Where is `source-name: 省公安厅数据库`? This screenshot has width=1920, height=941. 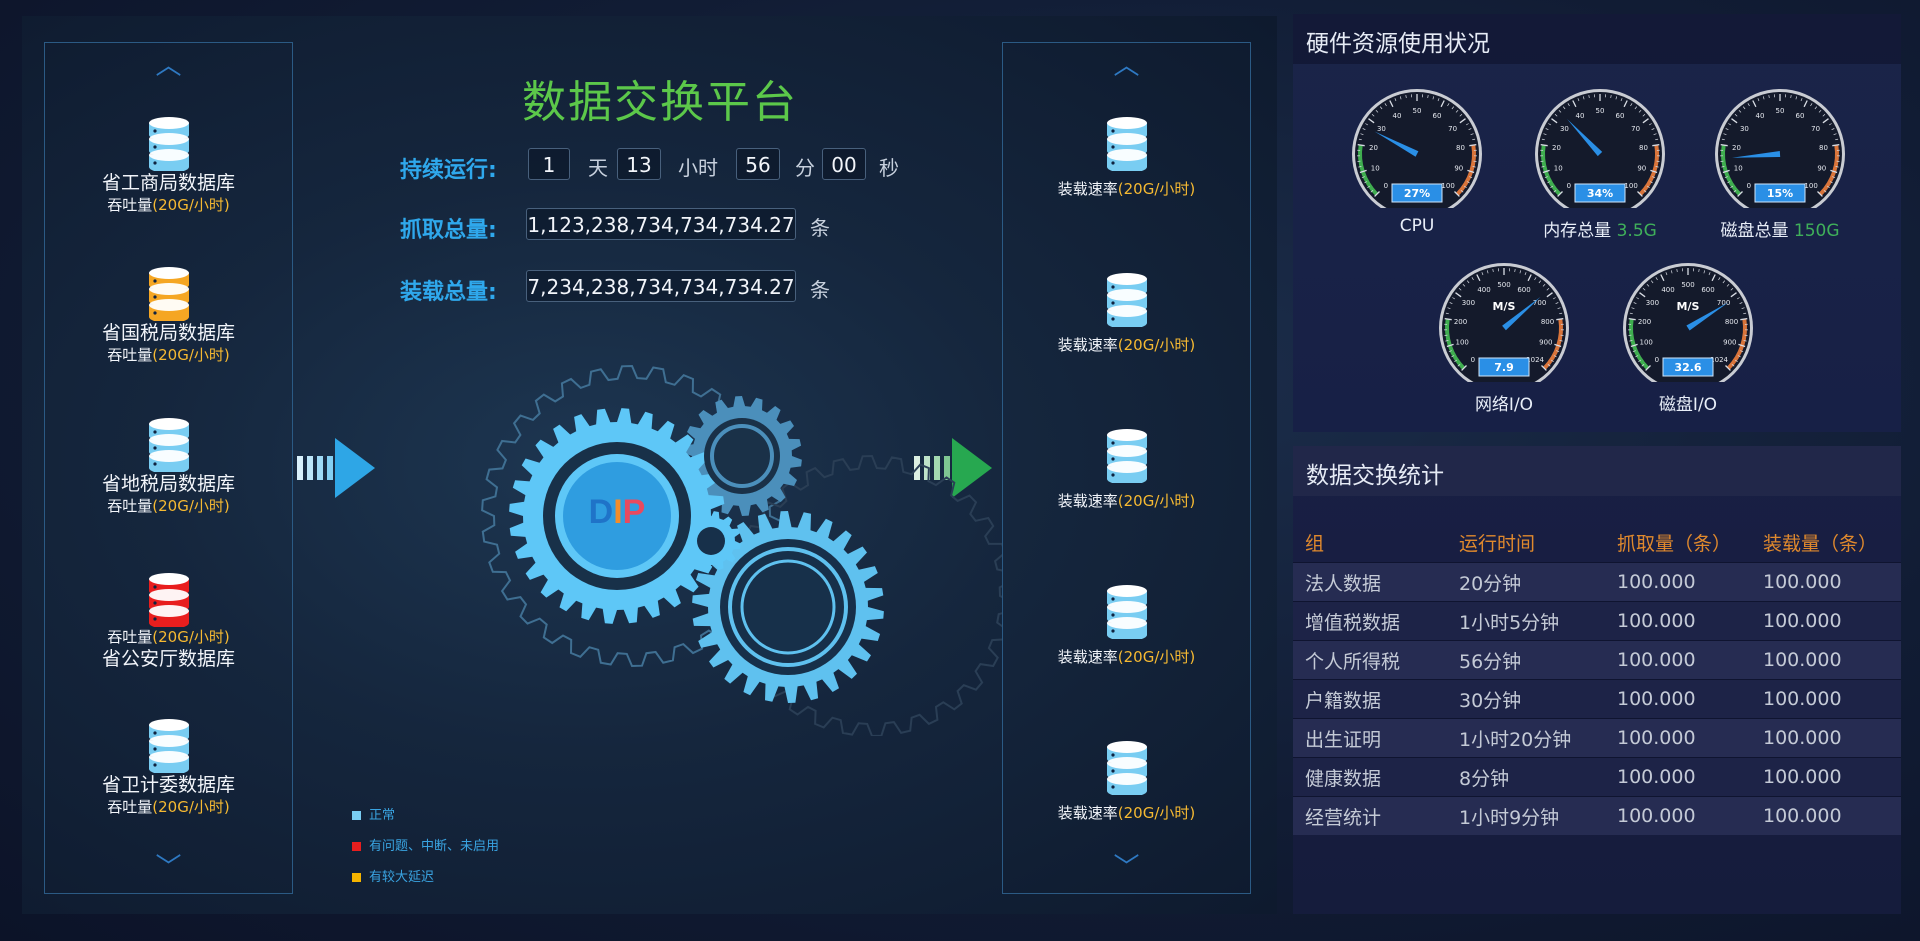 source-name: 省公安厅数据库 is located at coordinates (168, 659).